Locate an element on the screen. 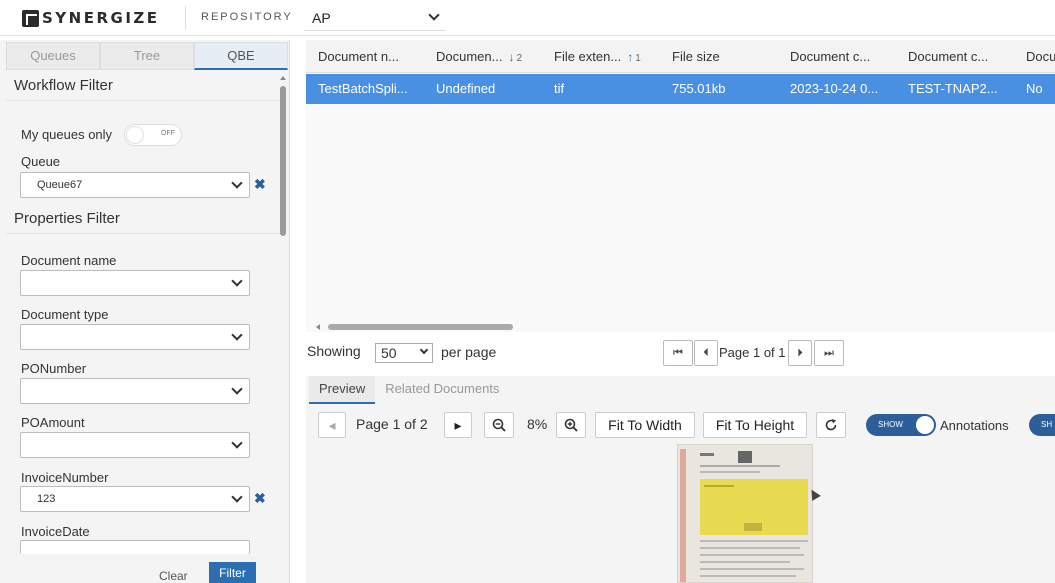 The width and height of the screenshot is (1055, 583). scroll-left-icon is located at coordinates (318, 327).